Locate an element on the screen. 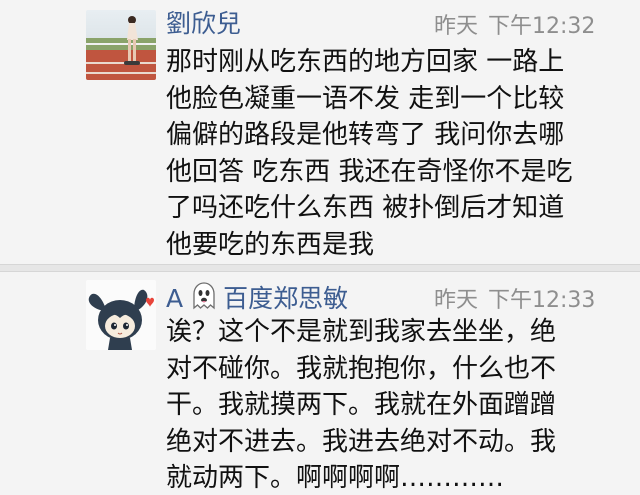  author-name: 劉欣兒 is located at coordinates (203, 23).